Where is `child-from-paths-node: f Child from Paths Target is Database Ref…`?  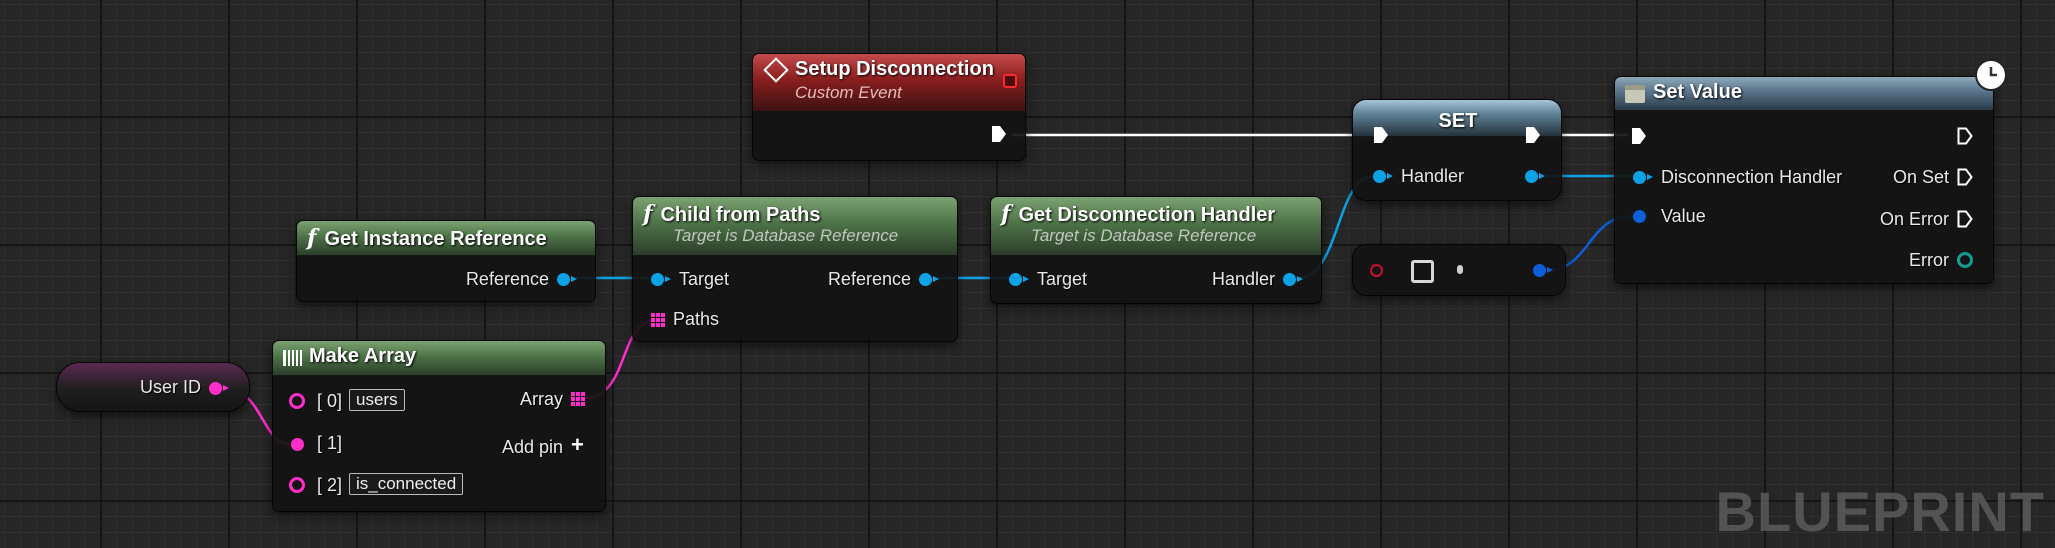
child-from-paths-node: f Child from Paths Target is Database Ref… is located at coordinates (795, 269).